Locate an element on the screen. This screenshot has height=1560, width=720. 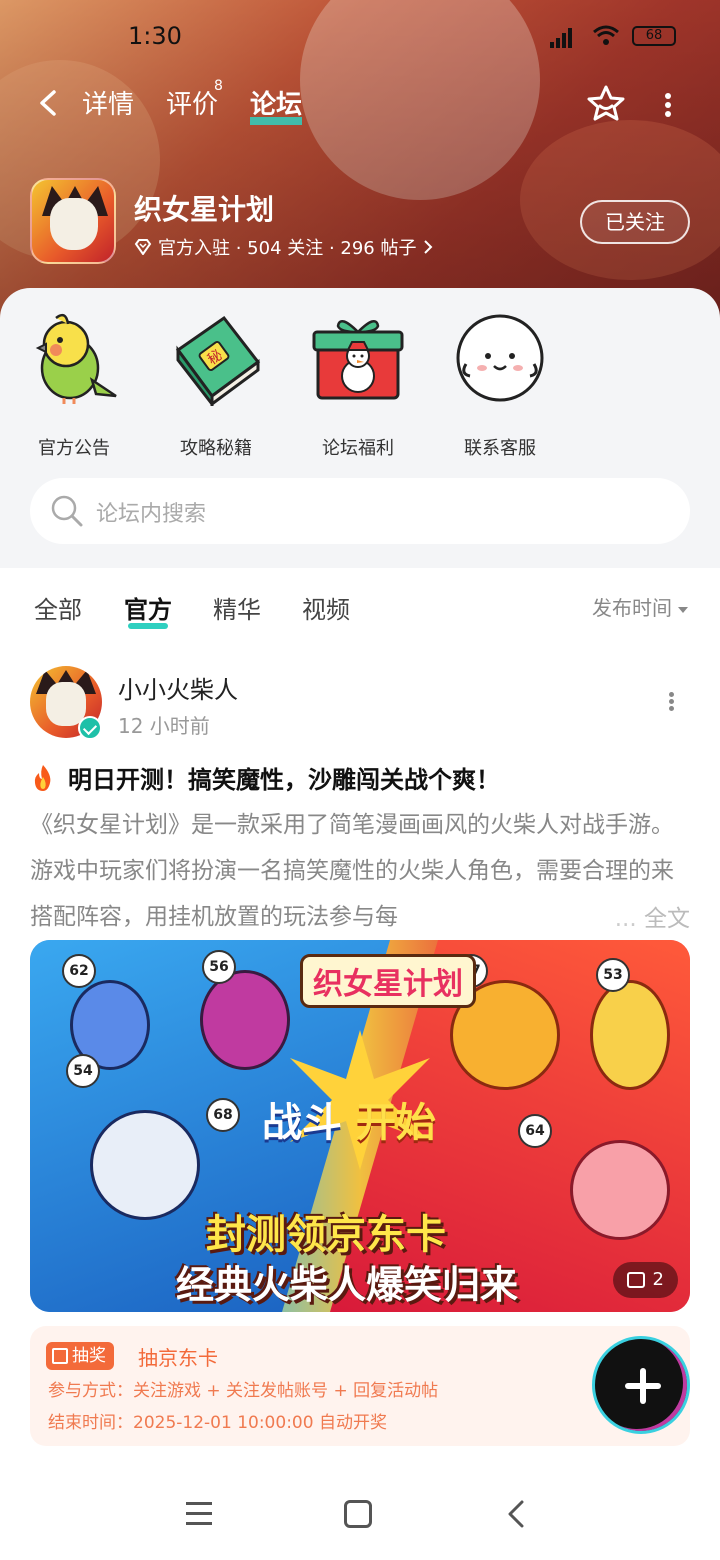
verified-check-icon is located at coordinates (90, 728).